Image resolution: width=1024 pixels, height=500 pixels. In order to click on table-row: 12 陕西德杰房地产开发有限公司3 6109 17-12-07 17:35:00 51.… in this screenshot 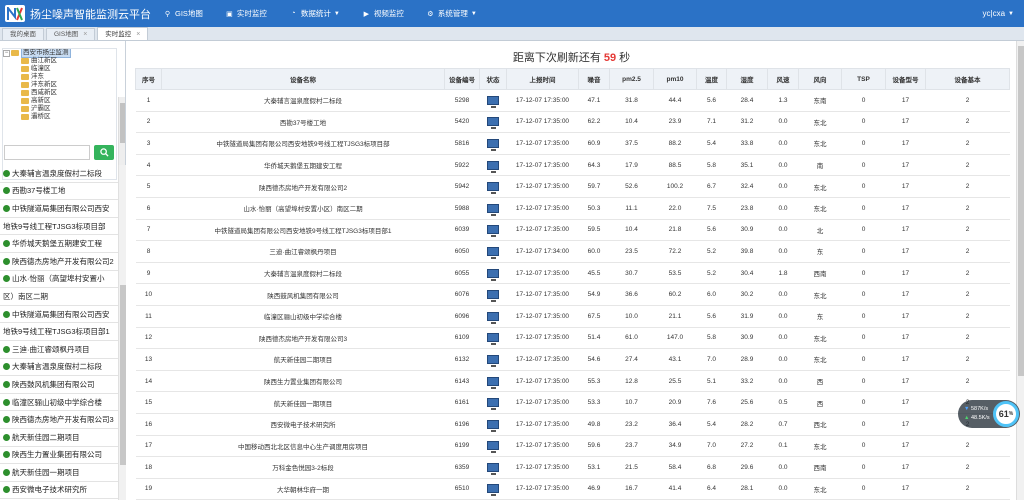, I will do `click(572, 338)`.